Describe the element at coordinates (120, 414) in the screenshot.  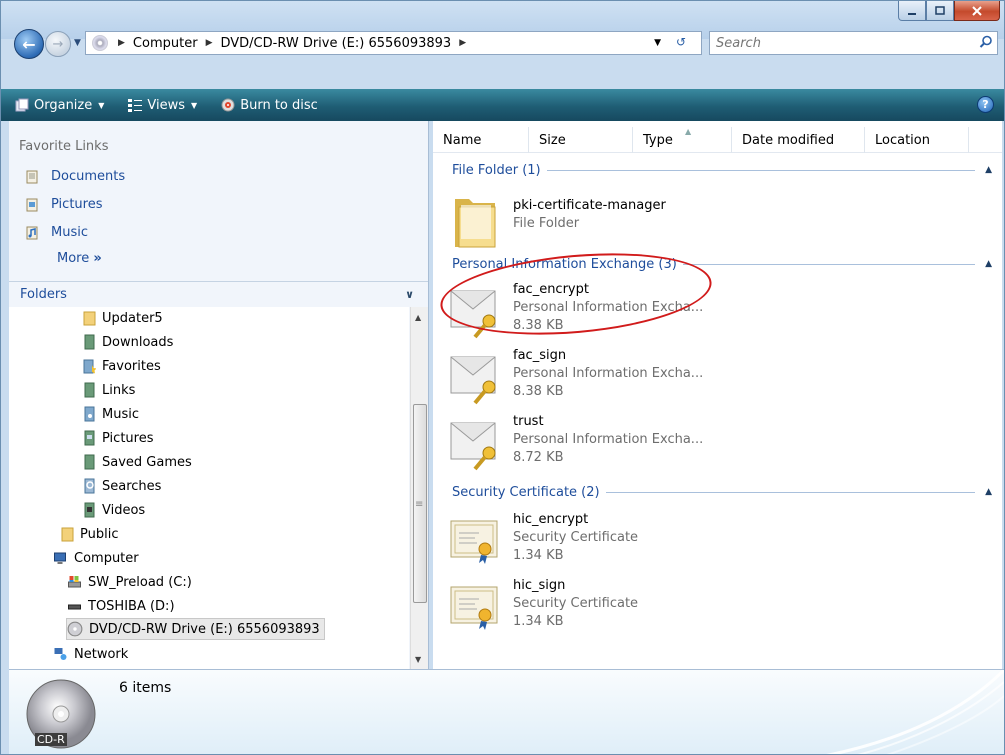
I see `tree-item-label: Music` at that location.